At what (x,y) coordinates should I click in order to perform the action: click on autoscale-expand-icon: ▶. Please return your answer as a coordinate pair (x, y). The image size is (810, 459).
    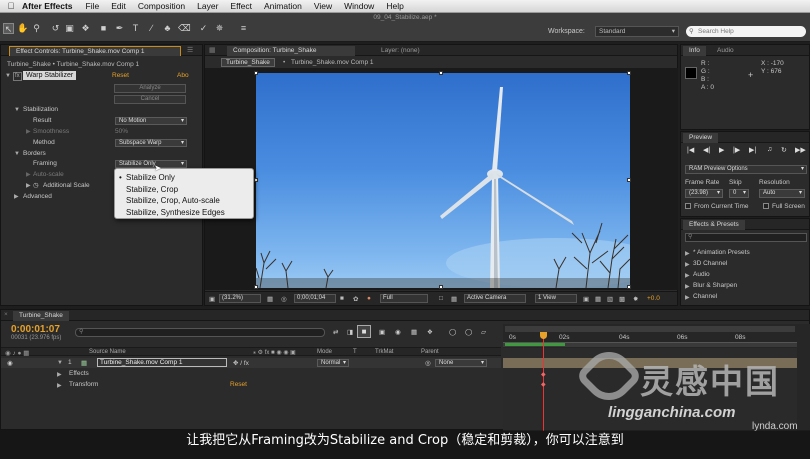
    Looking at the image, I should click on (28, 174).